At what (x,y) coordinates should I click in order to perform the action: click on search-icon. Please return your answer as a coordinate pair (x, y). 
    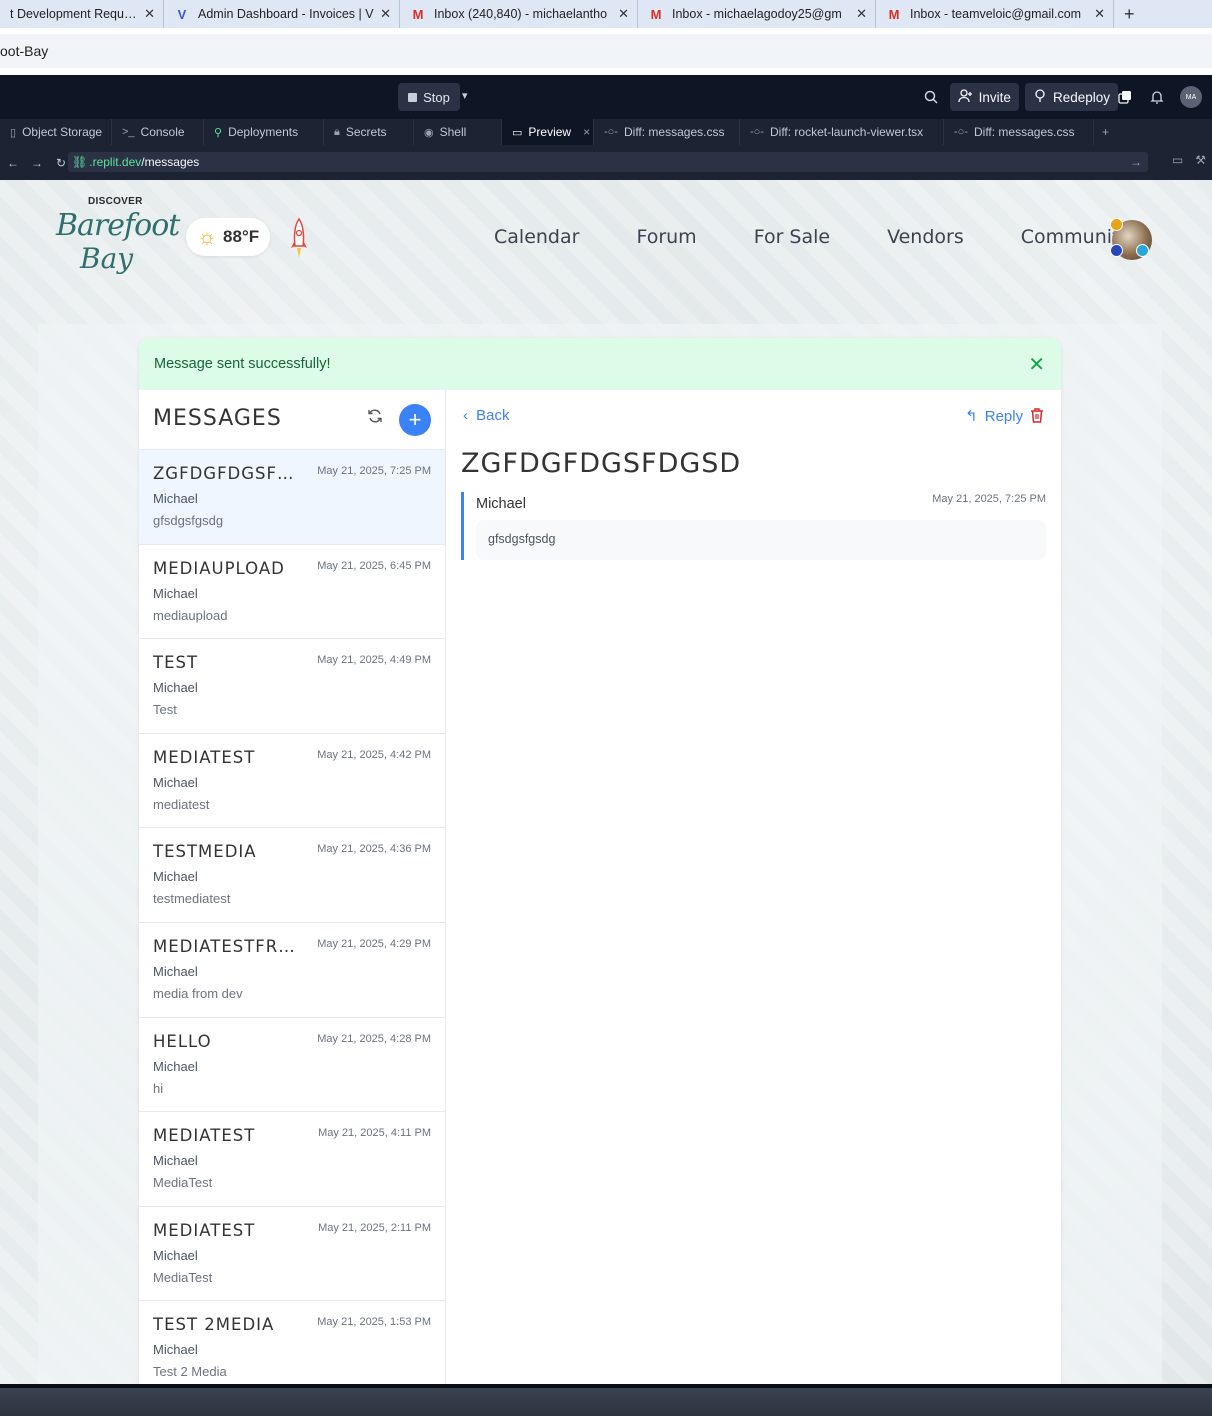
    Looking at the image, I should click on (931, 97).